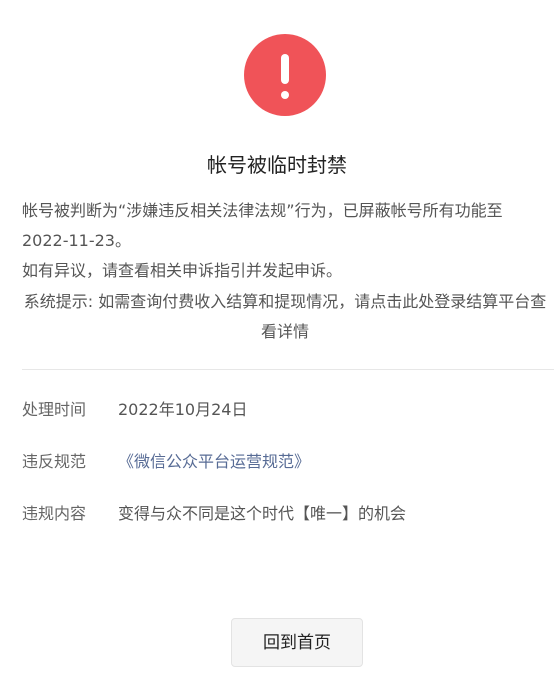 This screenshot has height=677, width=554. What do you see at coordinates (288, 369) in the screenshot?
I see `section-divider` at bounding box center [288, 369].